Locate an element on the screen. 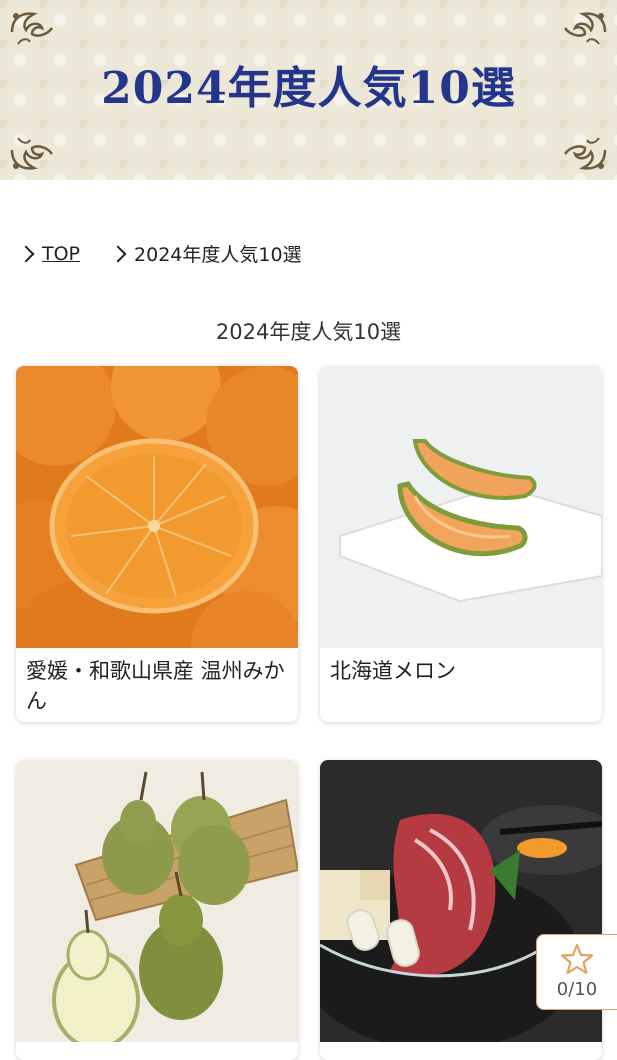 The image size is (617, 1060). section-title: 2024年度人気10選 is located at coordinates (308, 332).